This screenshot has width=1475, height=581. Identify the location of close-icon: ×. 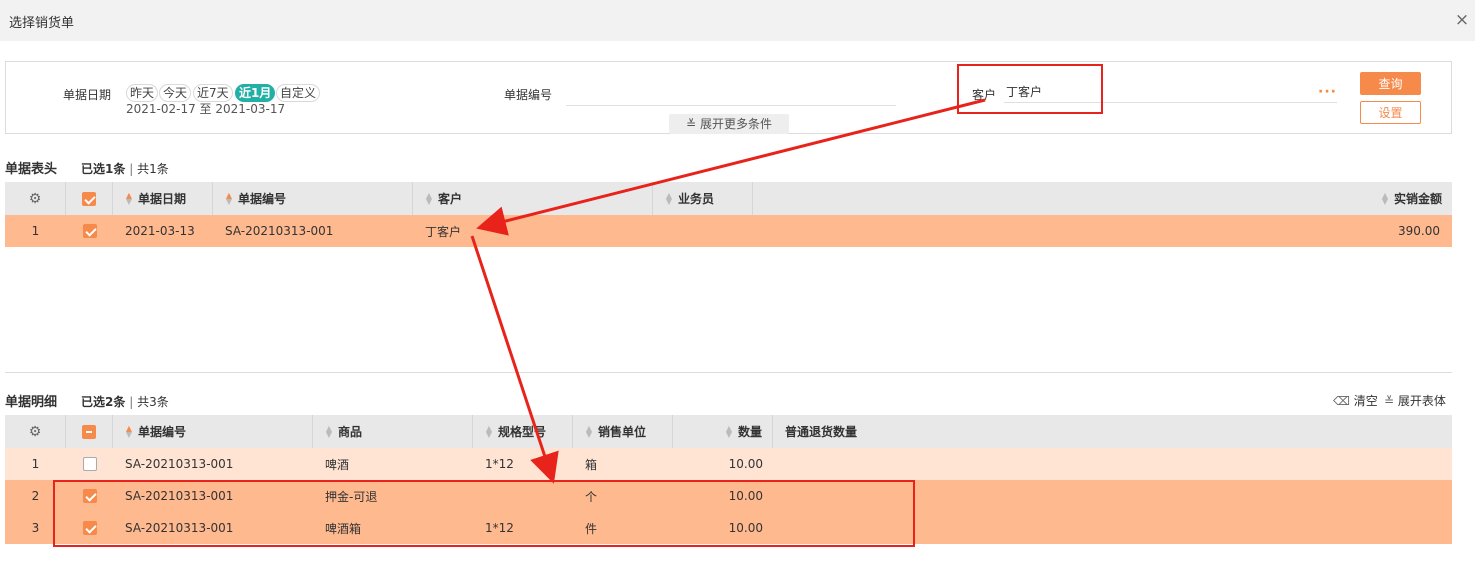
(1462, 20).